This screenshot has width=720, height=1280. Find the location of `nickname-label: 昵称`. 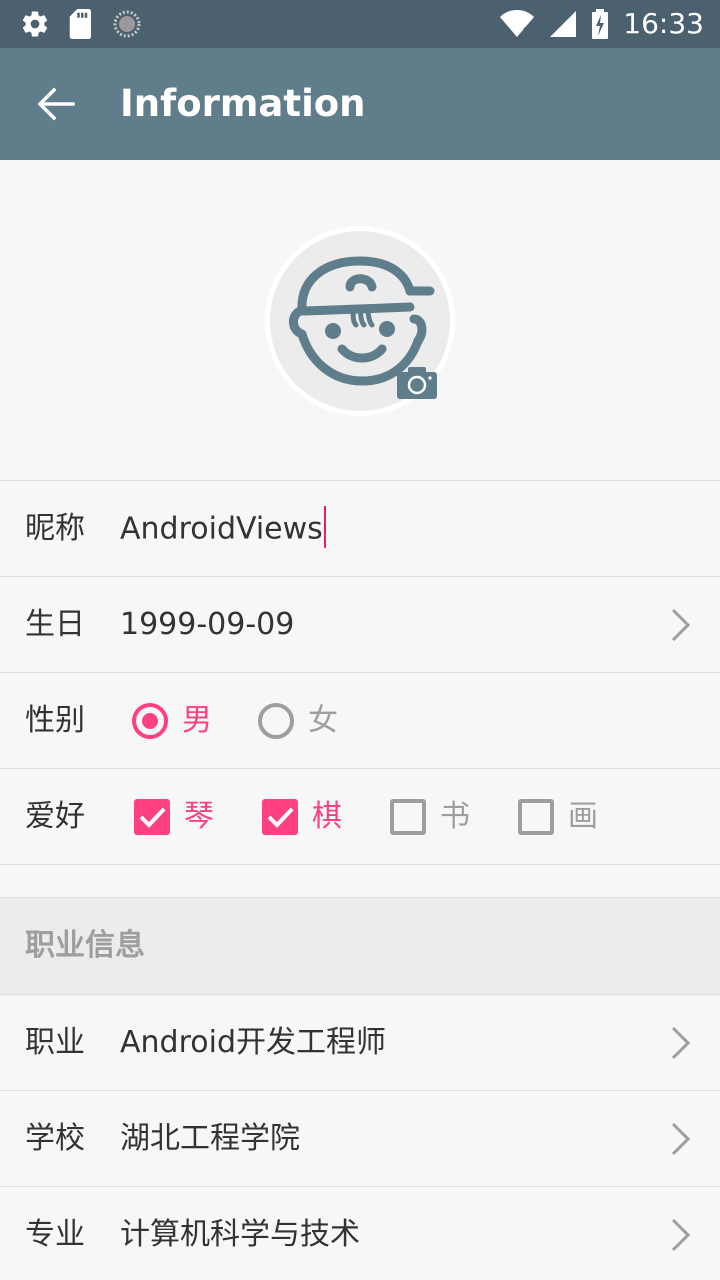

nickname-label: 昵称 is located at coordinates (55, 528).